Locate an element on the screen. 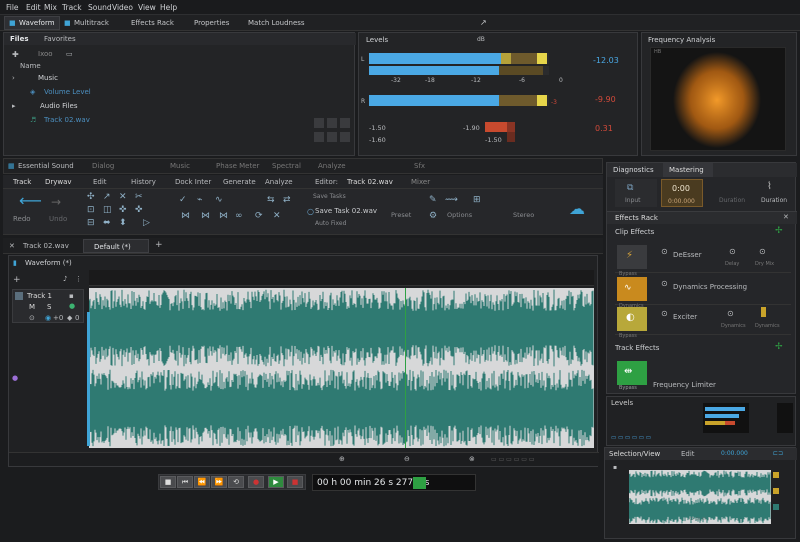  zoom-tool-icon: ⊟ is located at coordinates (91, 223).